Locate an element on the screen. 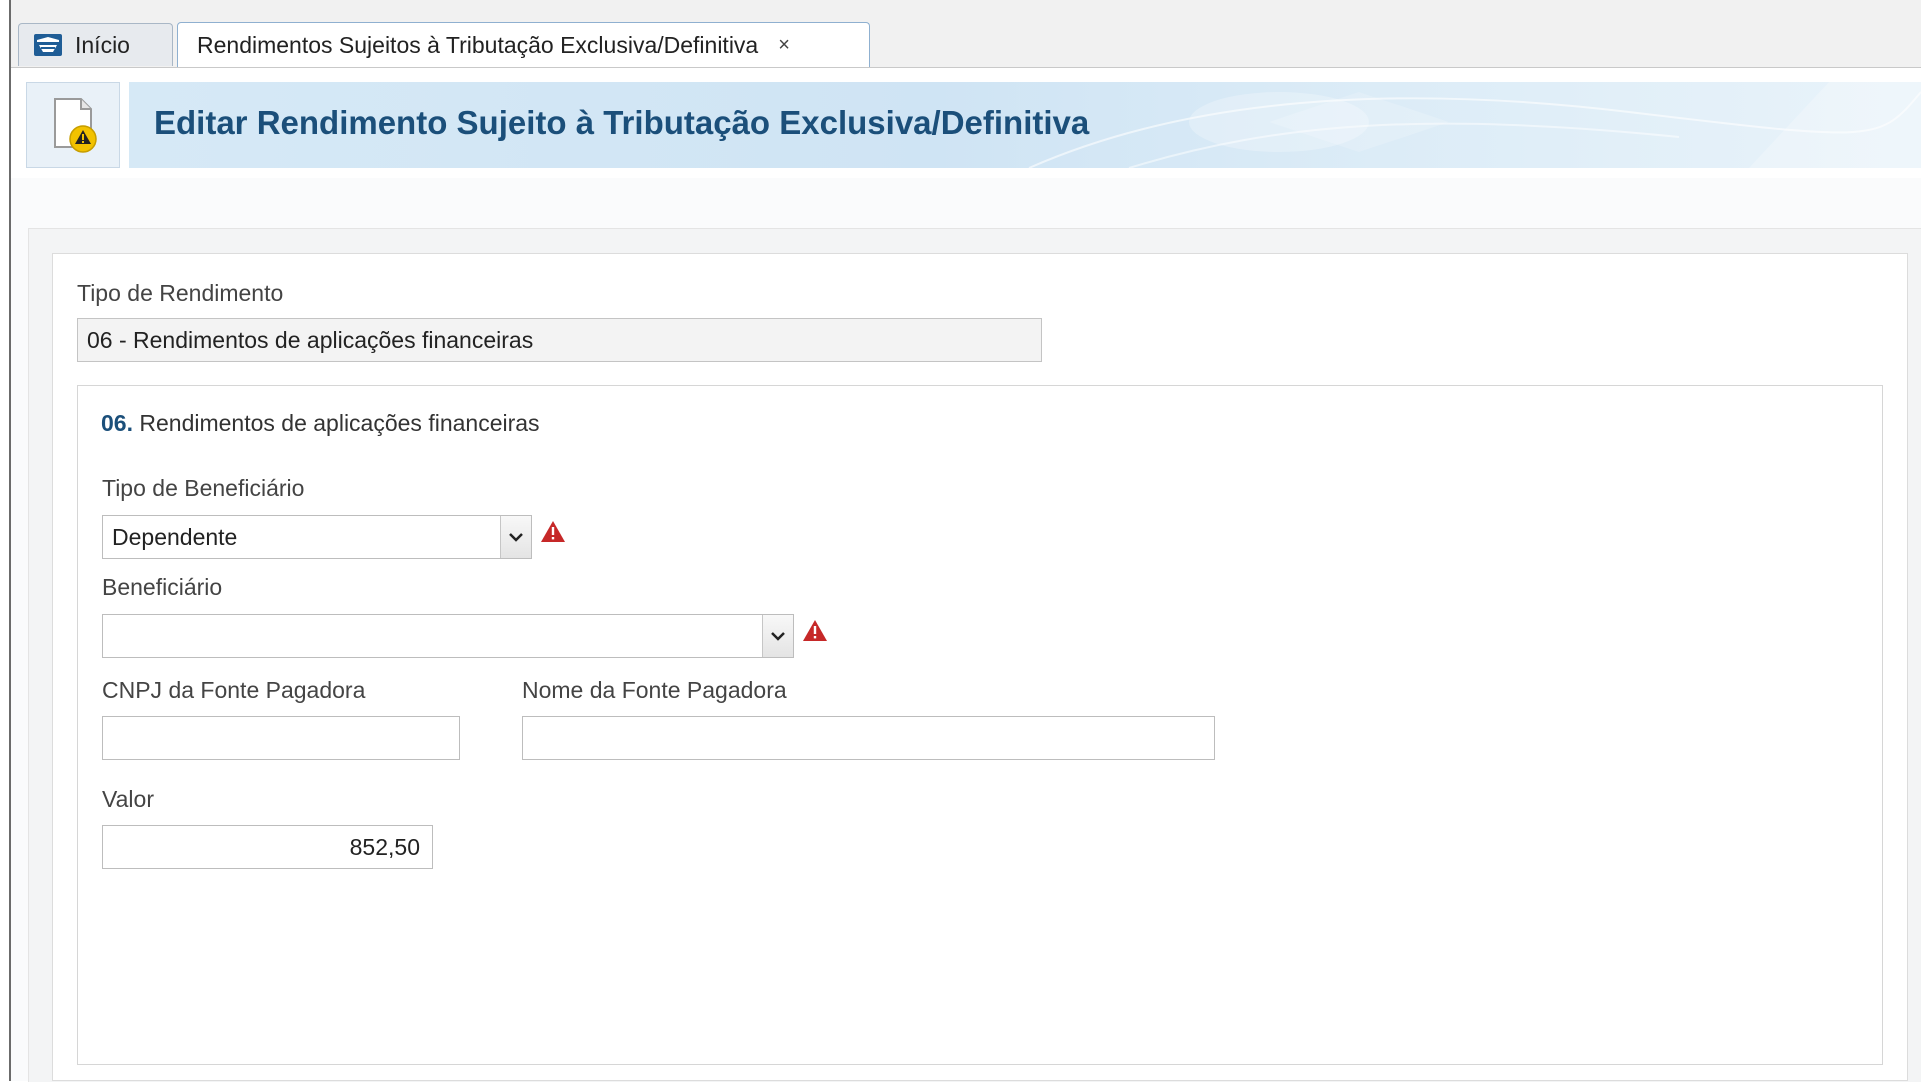 Image resolution: width=1921 pixels, height=1082 pixels. valor-input: 852,50 is located at coordinates (267, 847).